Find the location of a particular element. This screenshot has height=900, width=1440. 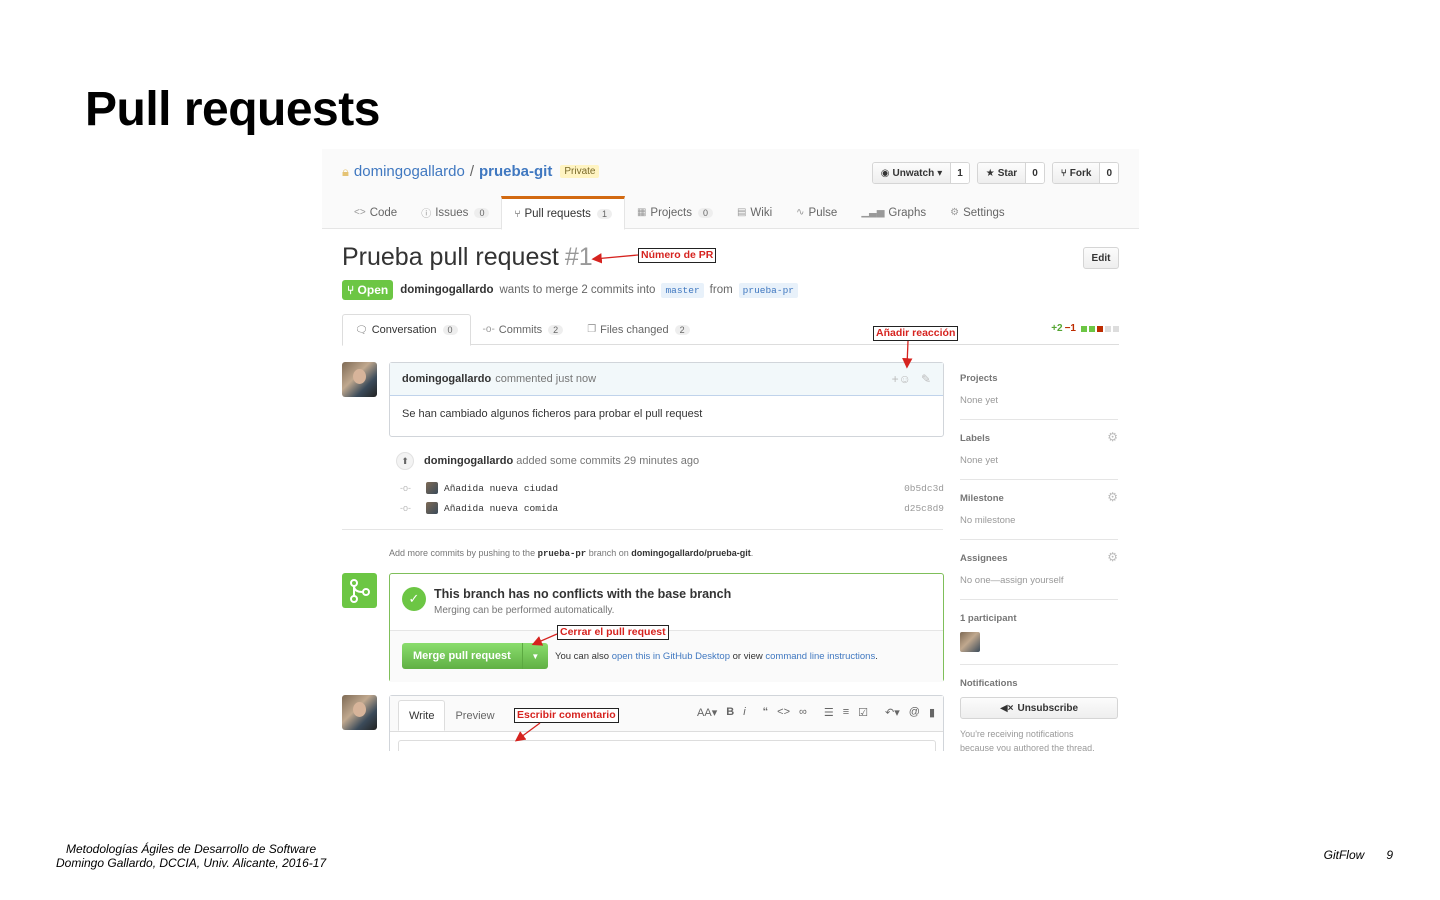

tab-graphs: ▁▃▅ Graphs is located at coordinates (893, 212).